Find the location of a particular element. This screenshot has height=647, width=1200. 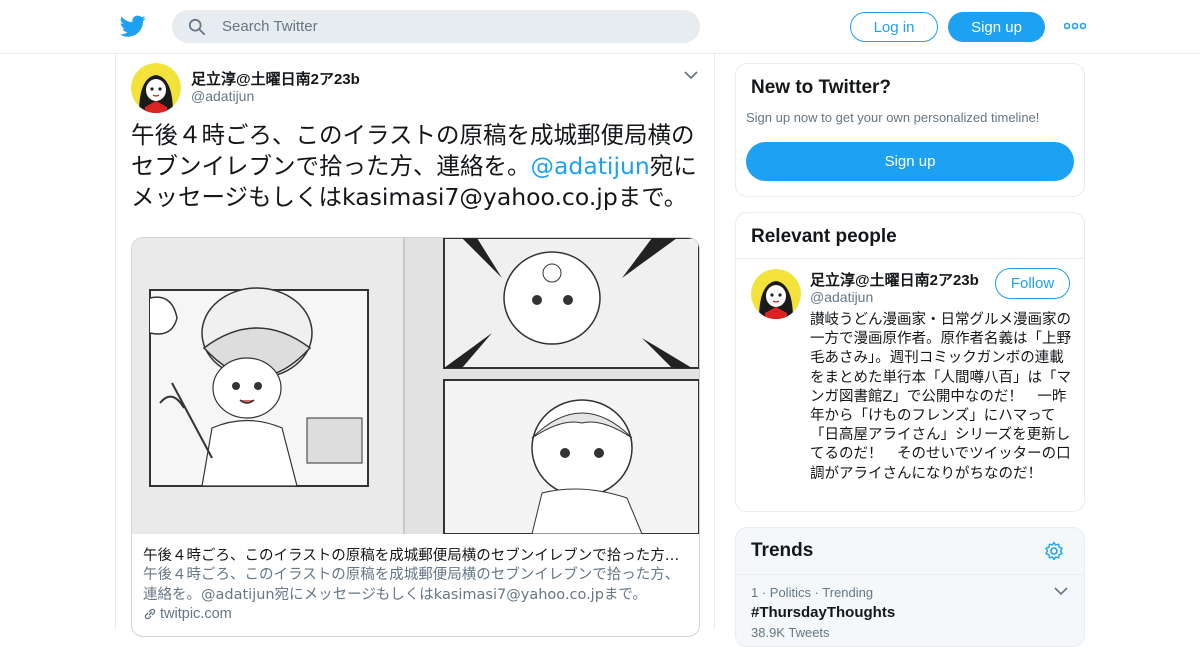

trends-title: Trends is located at coordinates (782, 550).